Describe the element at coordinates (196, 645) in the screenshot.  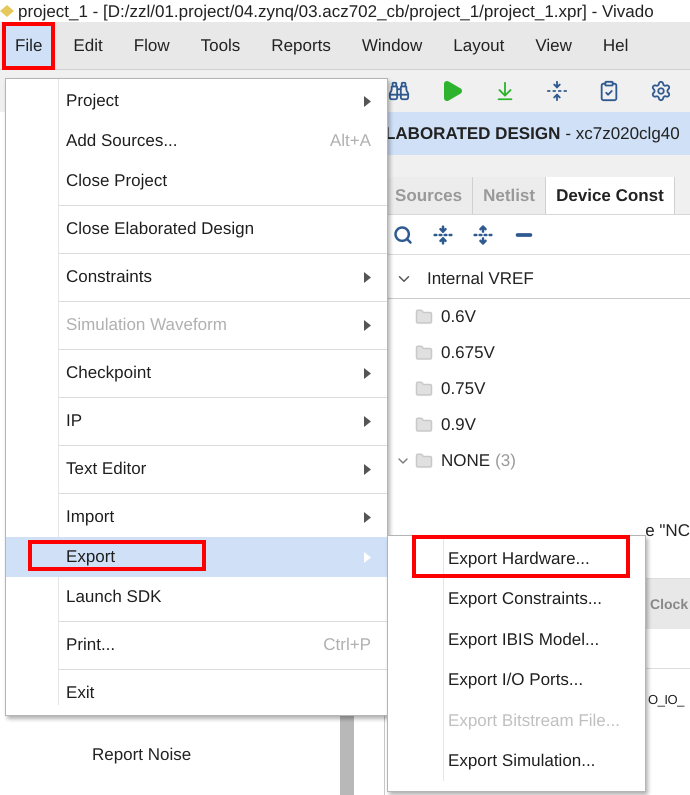
I see `menu-item: Print... Ctrl+P` at that location.